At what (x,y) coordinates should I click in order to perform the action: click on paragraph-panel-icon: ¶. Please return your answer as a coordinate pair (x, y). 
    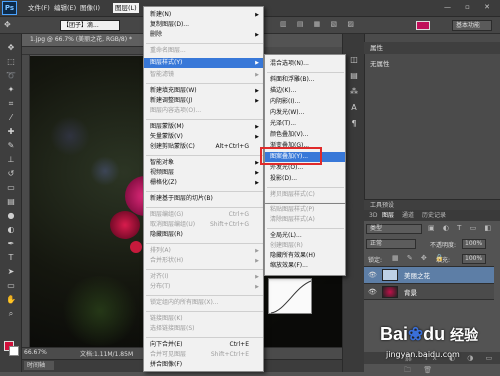
    Looking at the image, I should click on (354, 124).